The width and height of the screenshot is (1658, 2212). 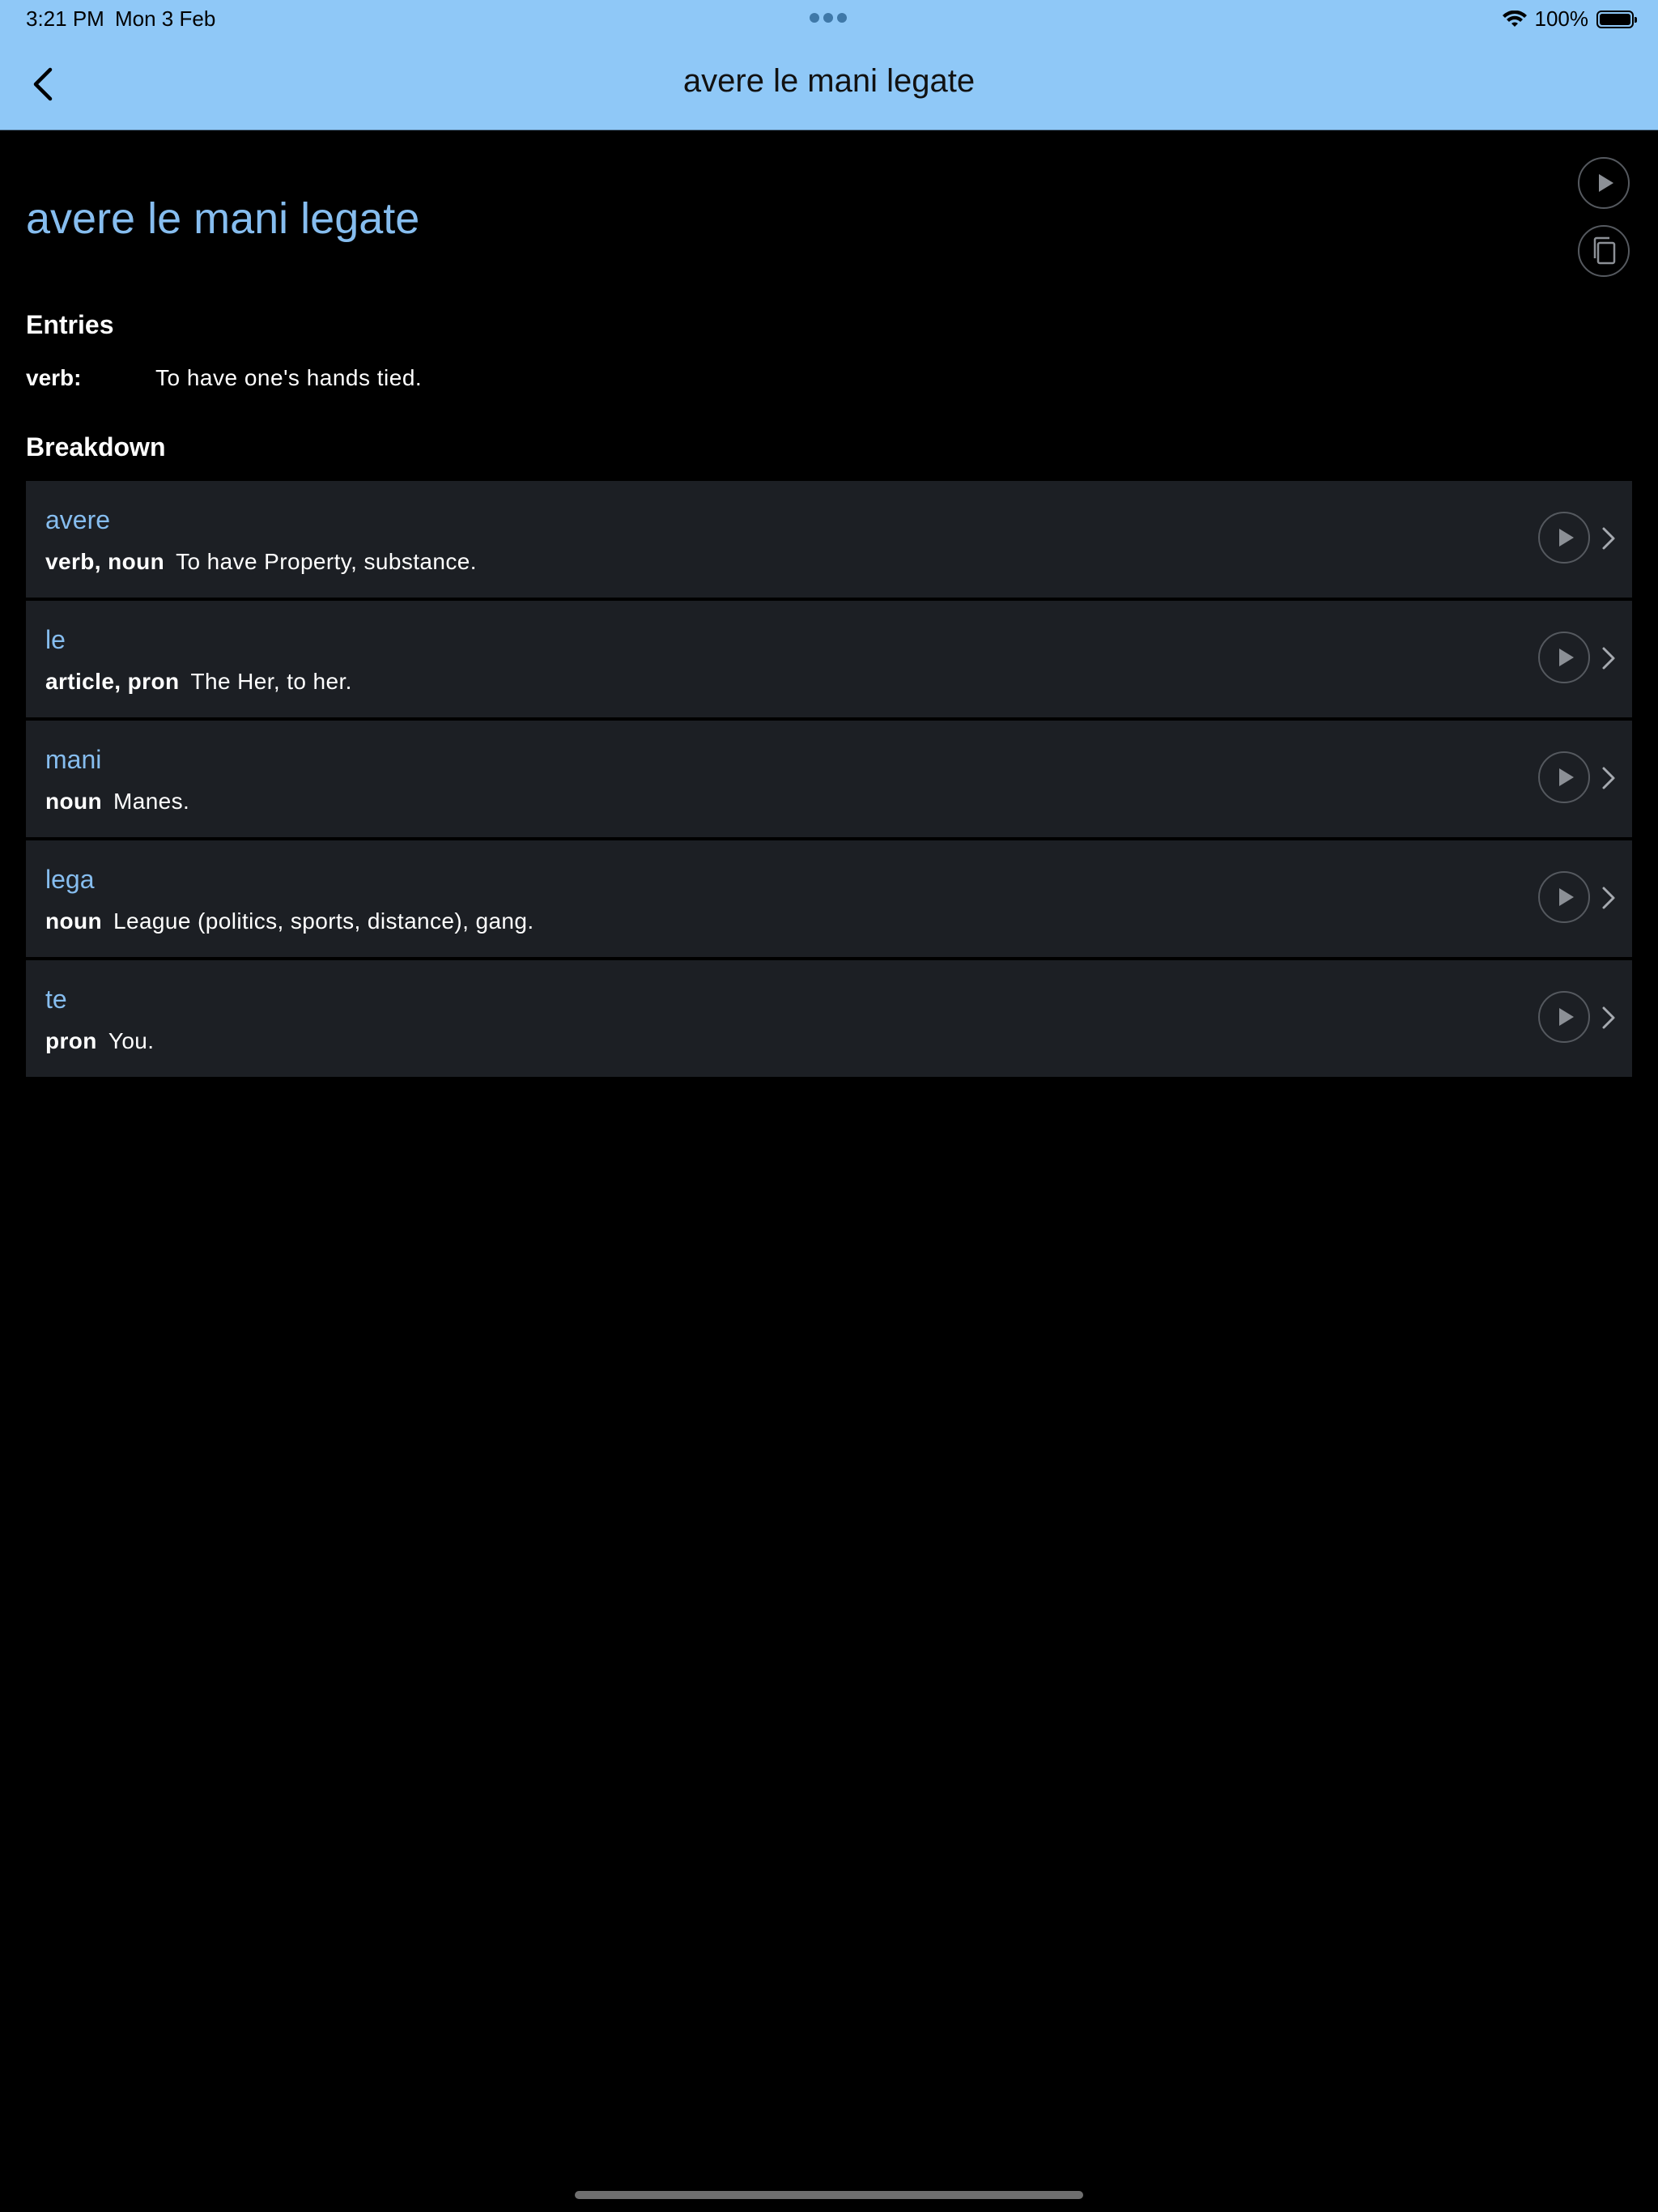 What do you see at coordinates (56, 1000) in the screenshot?
I see `breakdown-word: te` at bounding box center [56, 1000].